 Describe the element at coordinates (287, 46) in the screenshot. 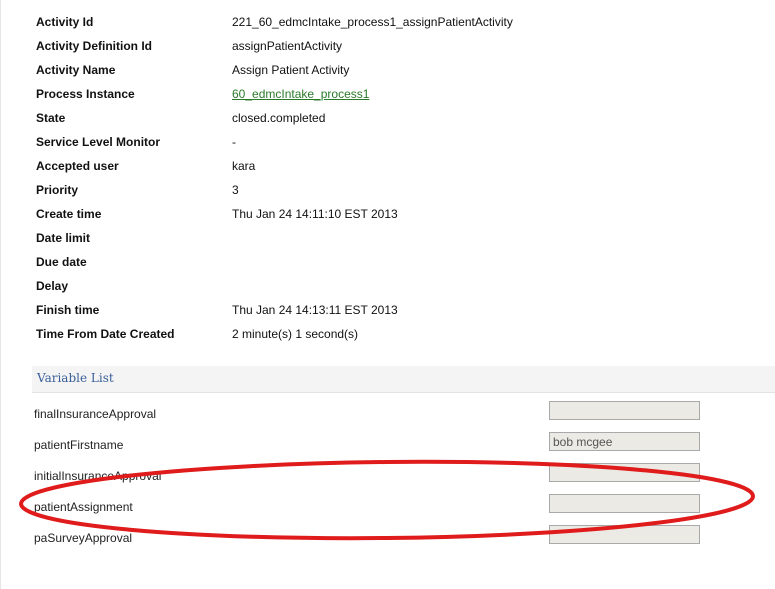

I see `prop-value: assignPatientActivity` at that location.